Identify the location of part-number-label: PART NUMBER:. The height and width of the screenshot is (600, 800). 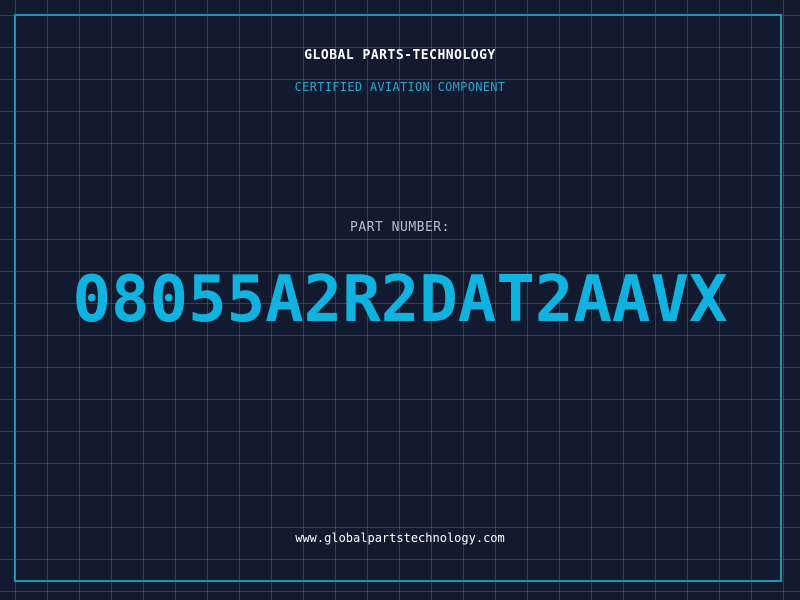
(400, 227).